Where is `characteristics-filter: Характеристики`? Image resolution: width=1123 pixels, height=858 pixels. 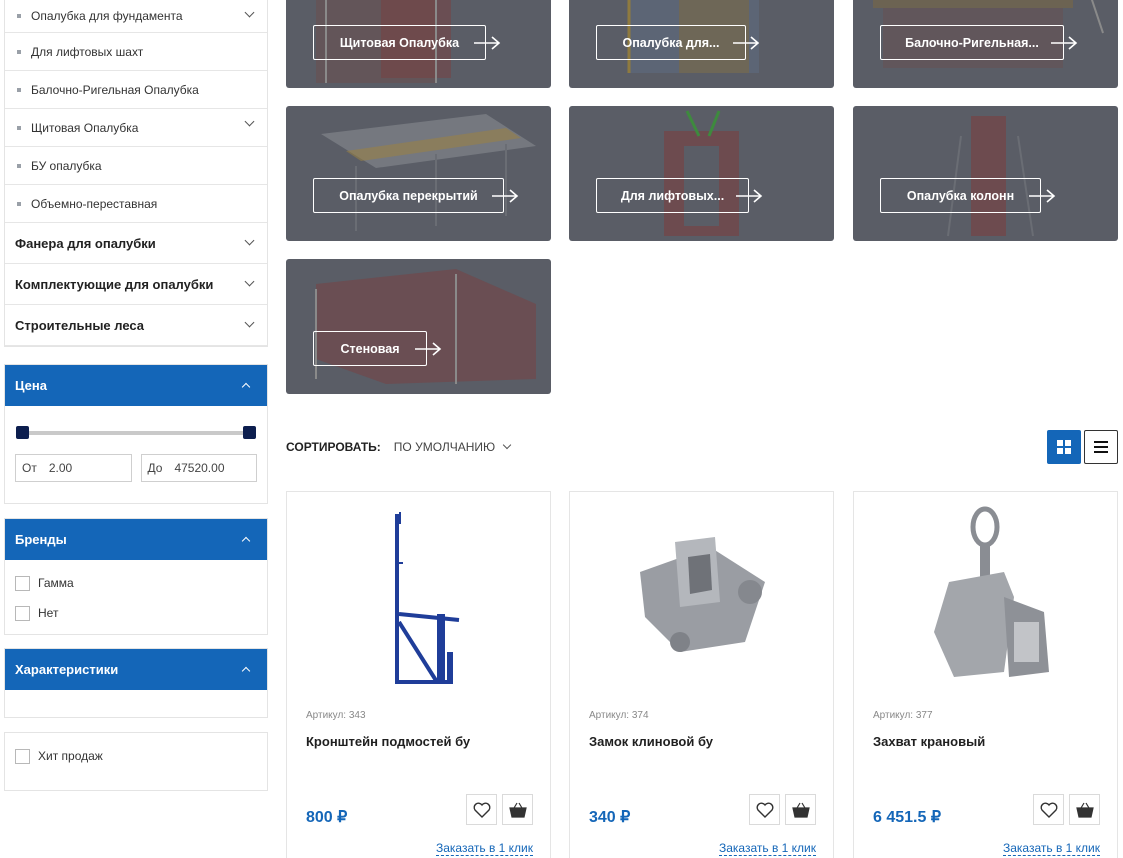 characteristics-filter: Характеристики is located at coordinates (136, 683).